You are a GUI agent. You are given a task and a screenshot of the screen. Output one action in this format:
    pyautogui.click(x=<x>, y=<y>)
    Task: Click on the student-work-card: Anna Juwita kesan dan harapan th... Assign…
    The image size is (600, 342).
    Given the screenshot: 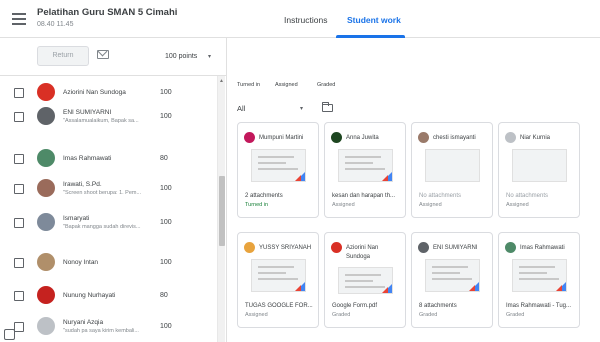 What is the action you would take?
    pyautogui.click(x=365, y=170)
    